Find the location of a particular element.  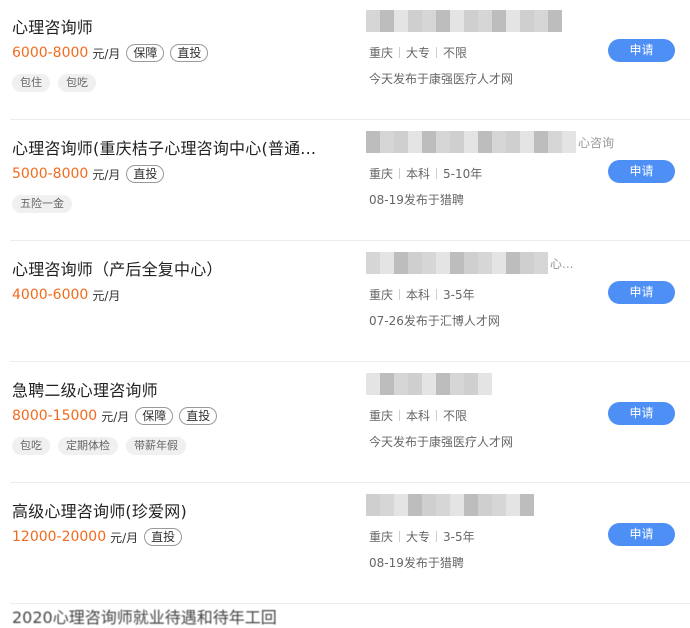

job-requirements: 重庆 本科 5-10年 is located at coordinates (425, 173).